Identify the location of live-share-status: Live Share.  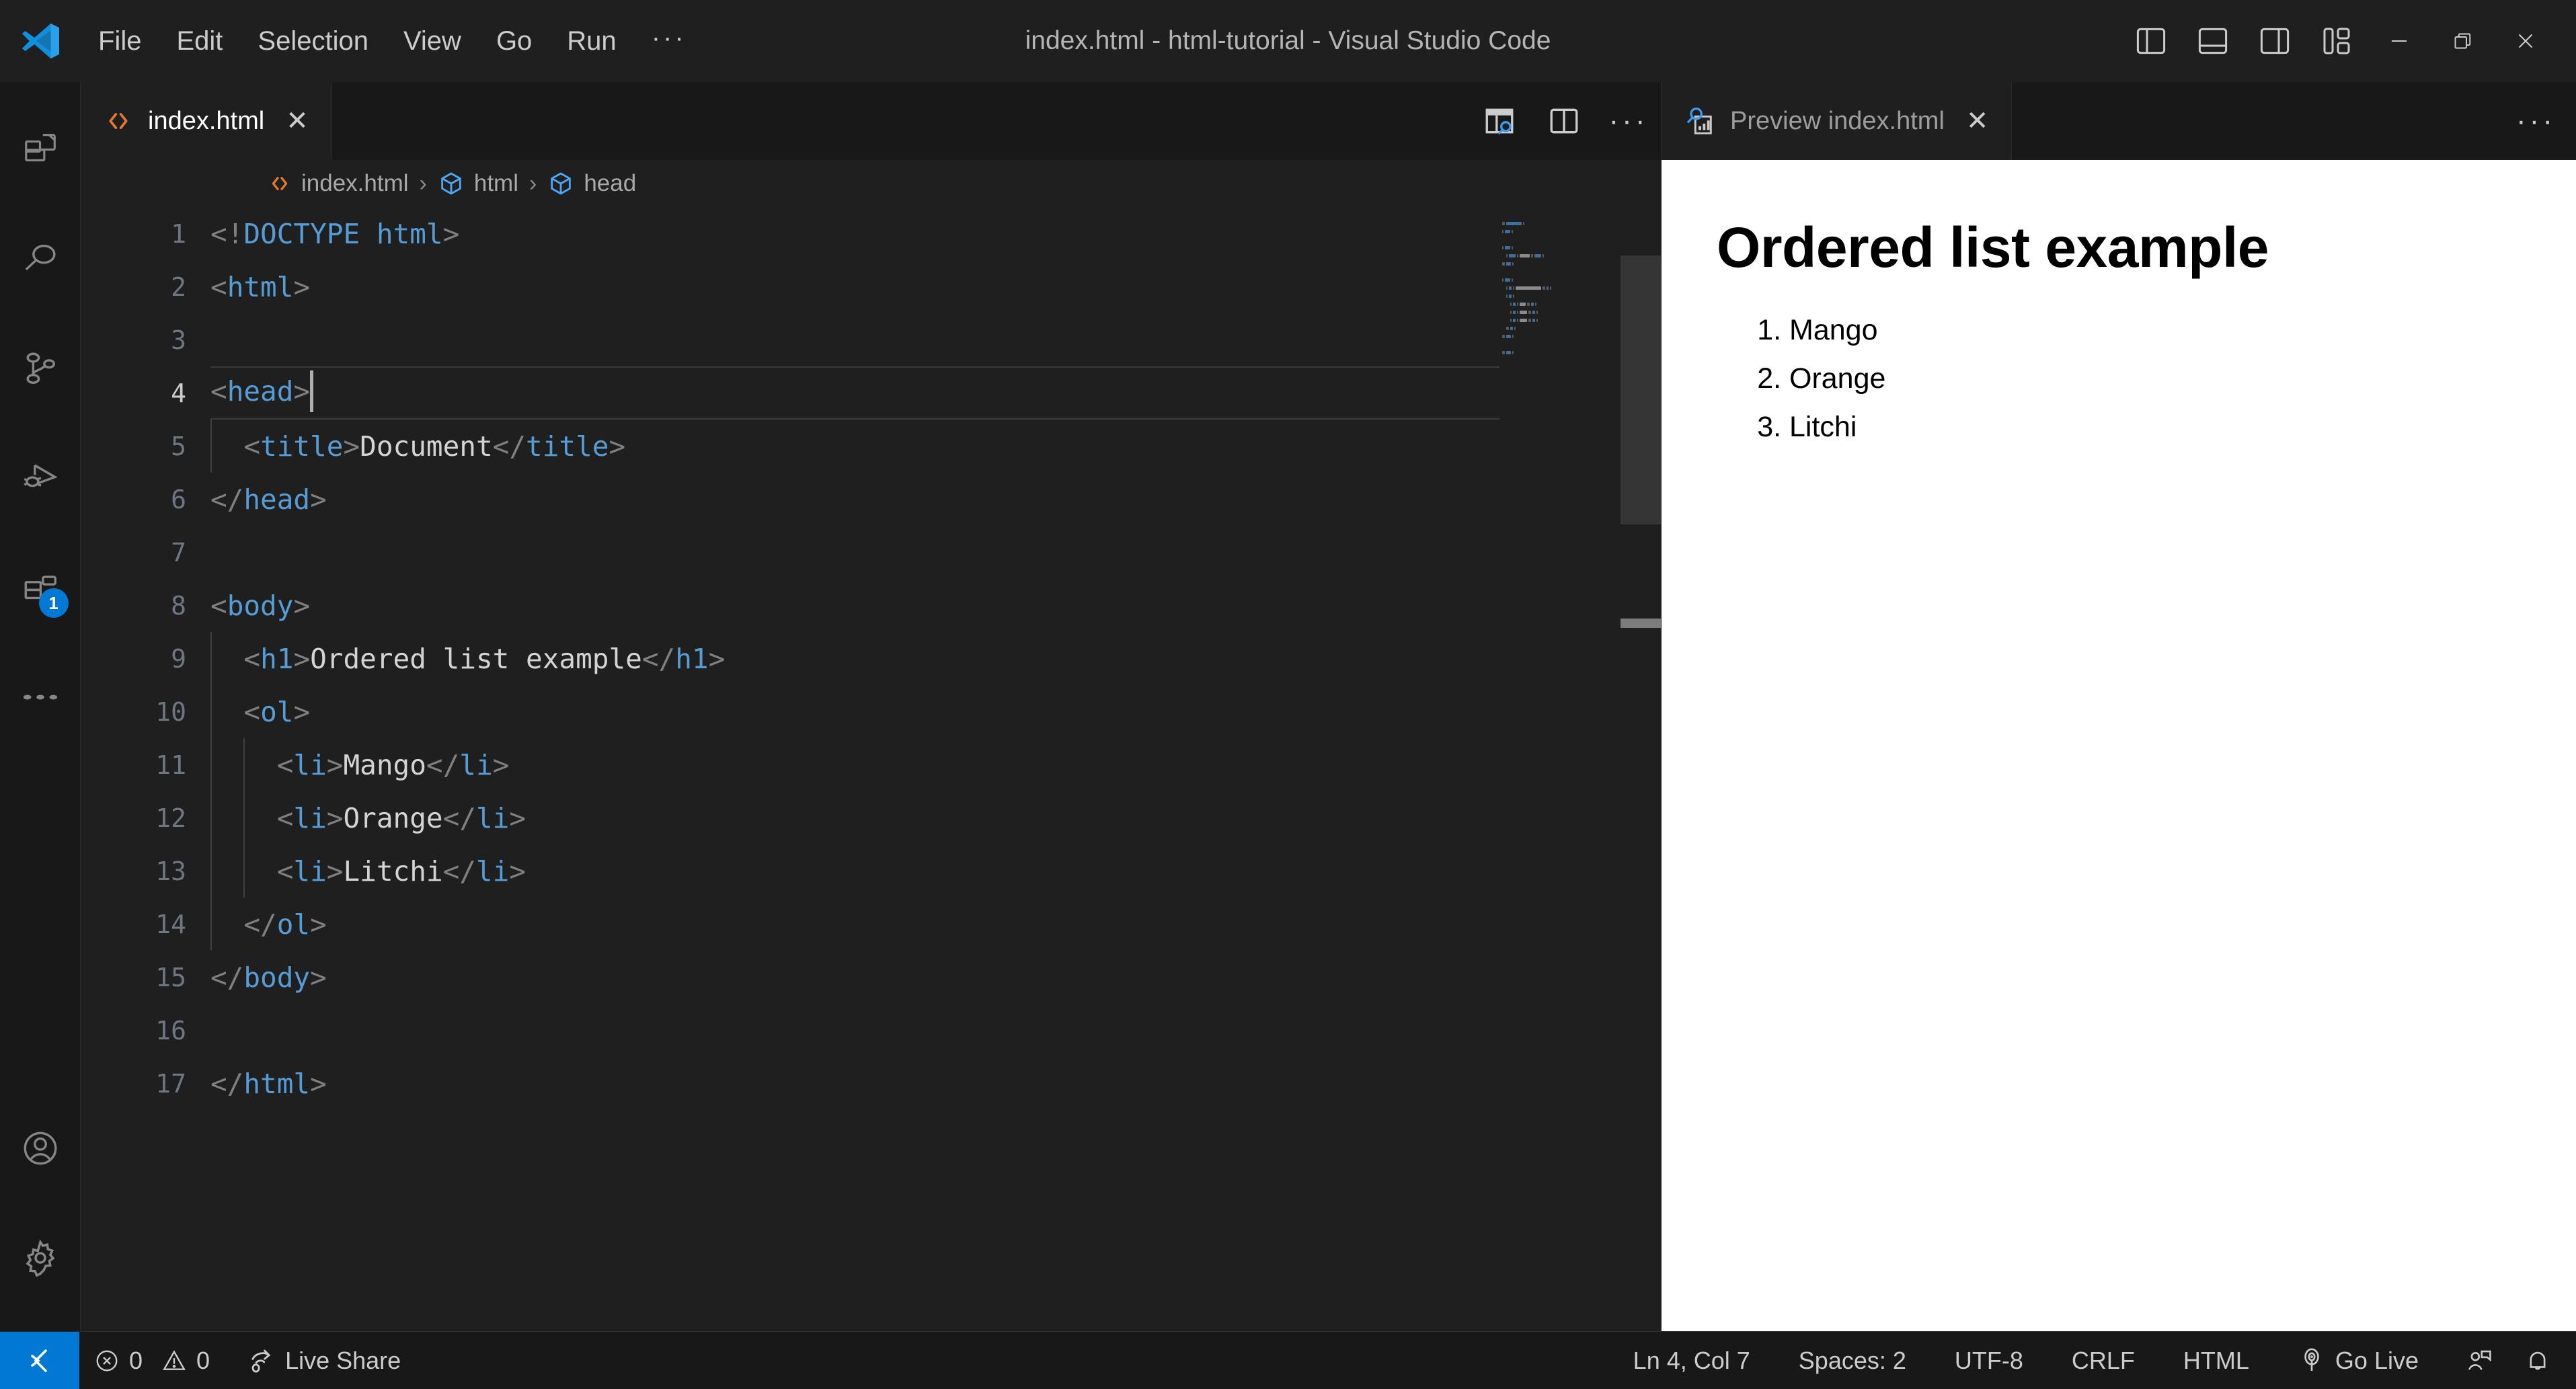
(321, 1360).